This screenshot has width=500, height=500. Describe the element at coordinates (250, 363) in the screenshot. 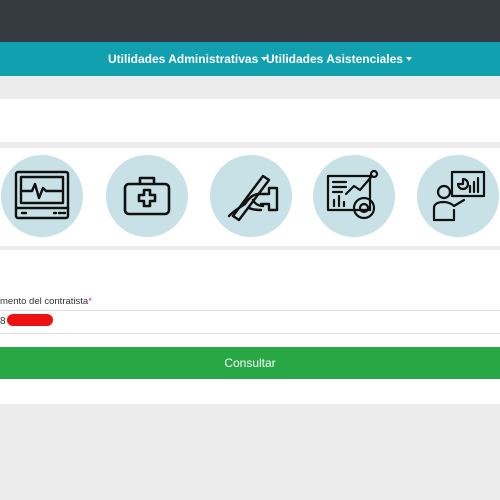

I see `consultar-button: Consultar` at that location.